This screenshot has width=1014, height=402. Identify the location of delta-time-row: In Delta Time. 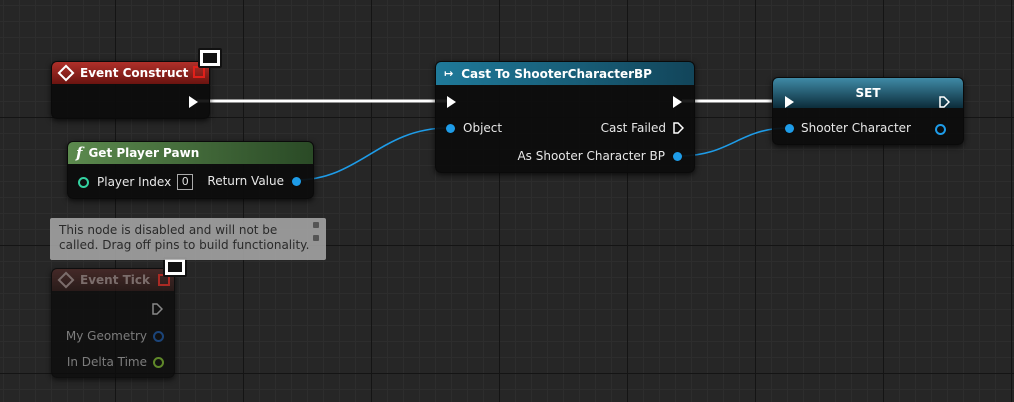
(115, 362).